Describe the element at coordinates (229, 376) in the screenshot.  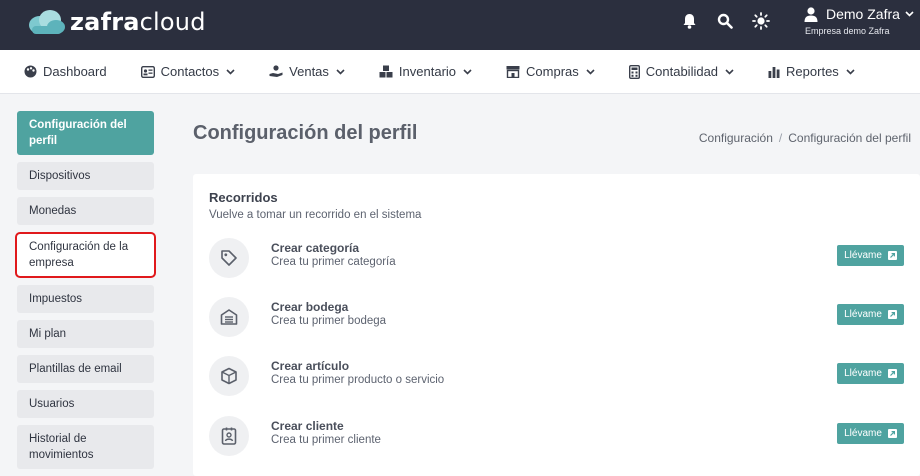
I see `box-icon` at that location.